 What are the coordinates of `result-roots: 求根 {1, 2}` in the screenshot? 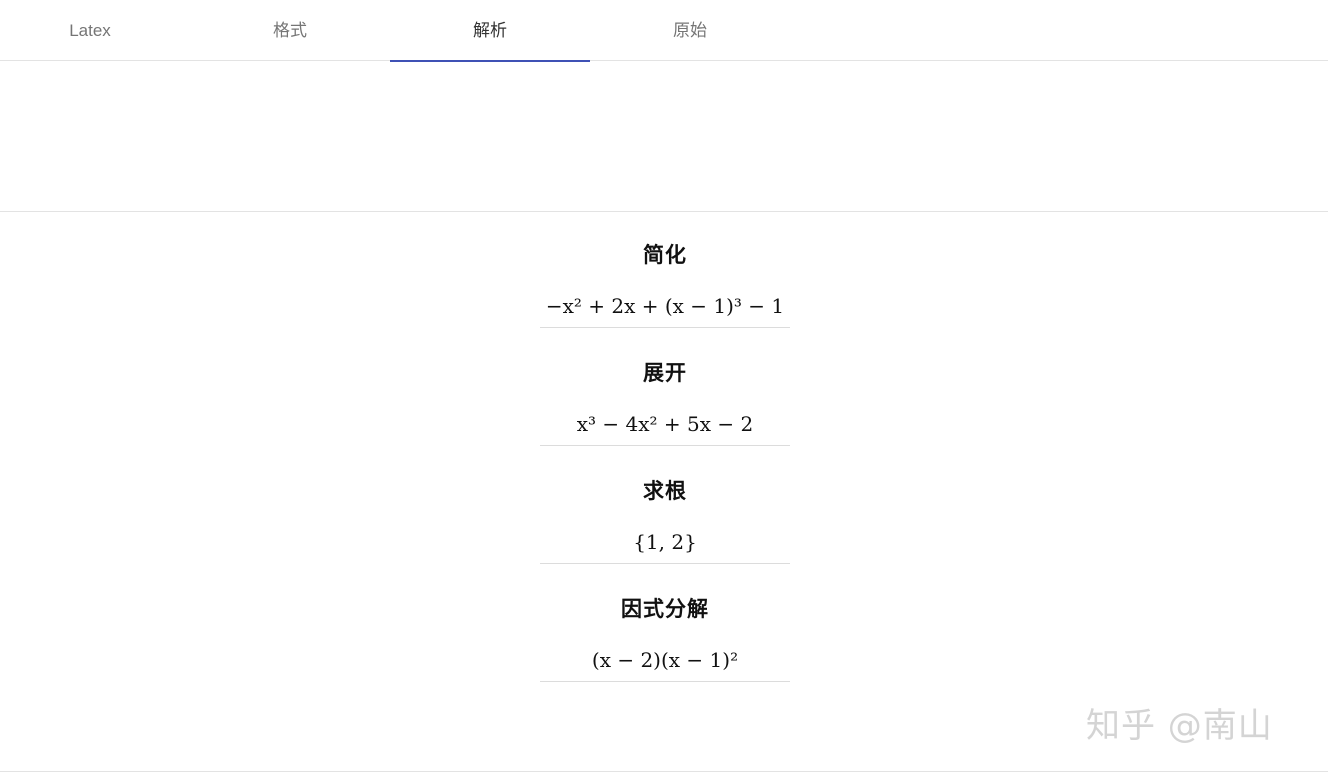 It's located at (665, 508).